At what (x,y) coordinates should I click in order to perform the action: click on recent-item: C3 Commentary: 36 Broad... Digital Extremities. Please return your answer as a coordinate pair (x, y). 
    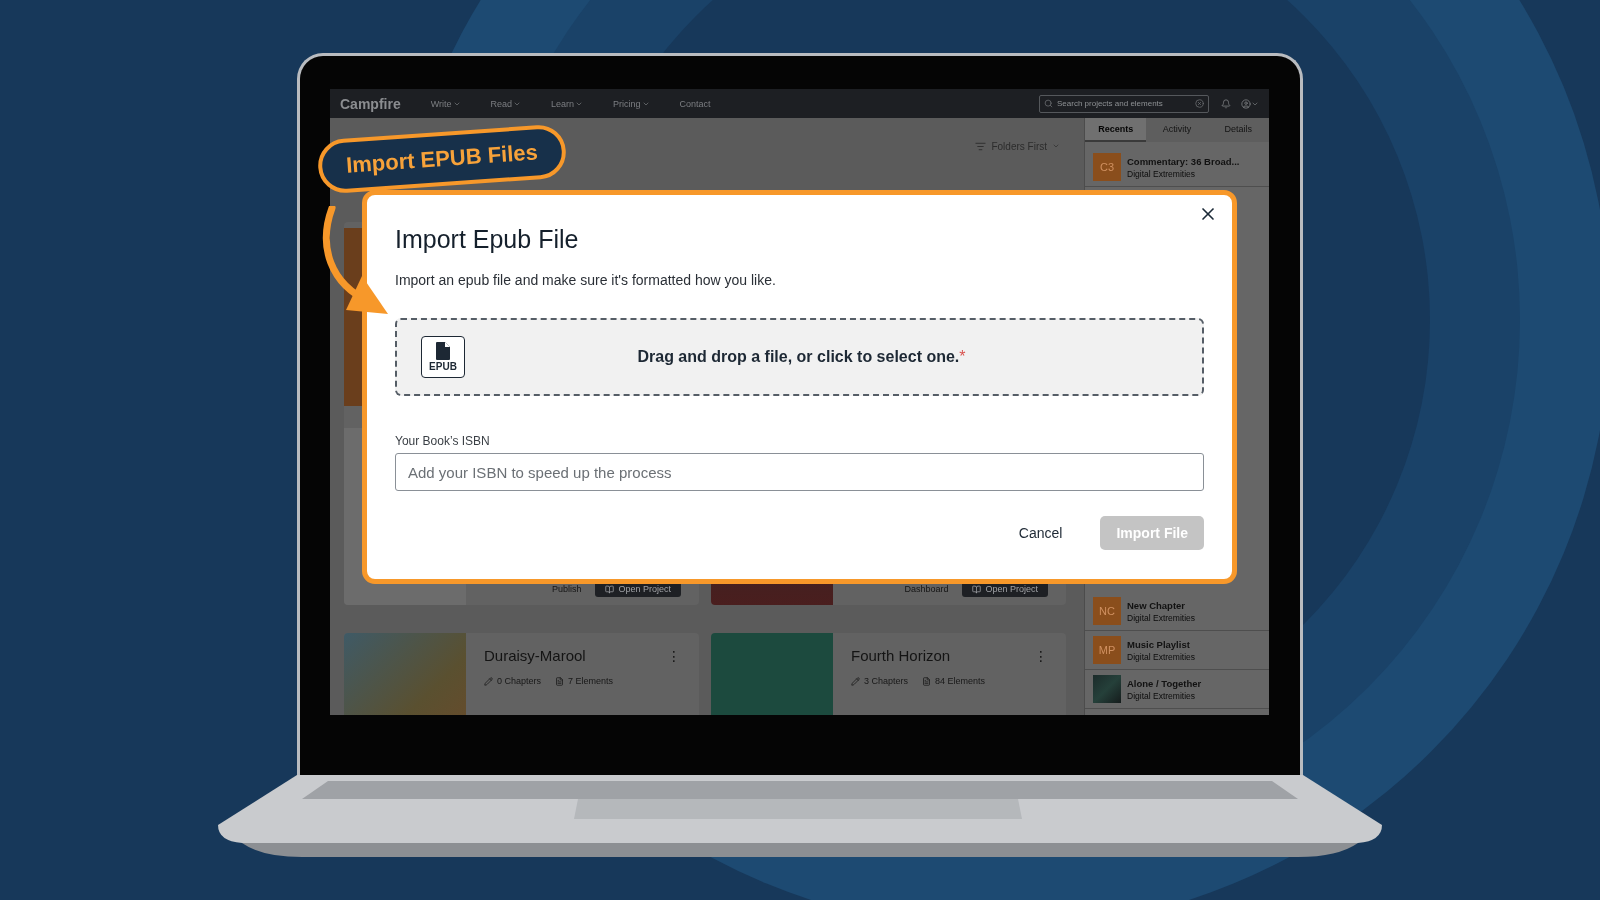
    Looking at the image, I should click on (1177, 167).